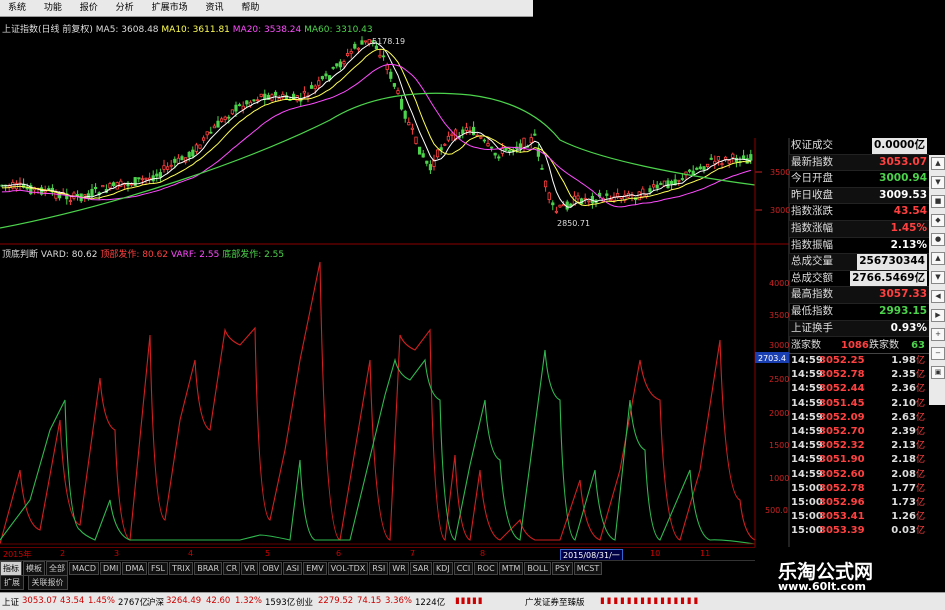  Describe the element at coordinates (903, 178) in the screenshot. I see `info-value: 3000.94` at that location.